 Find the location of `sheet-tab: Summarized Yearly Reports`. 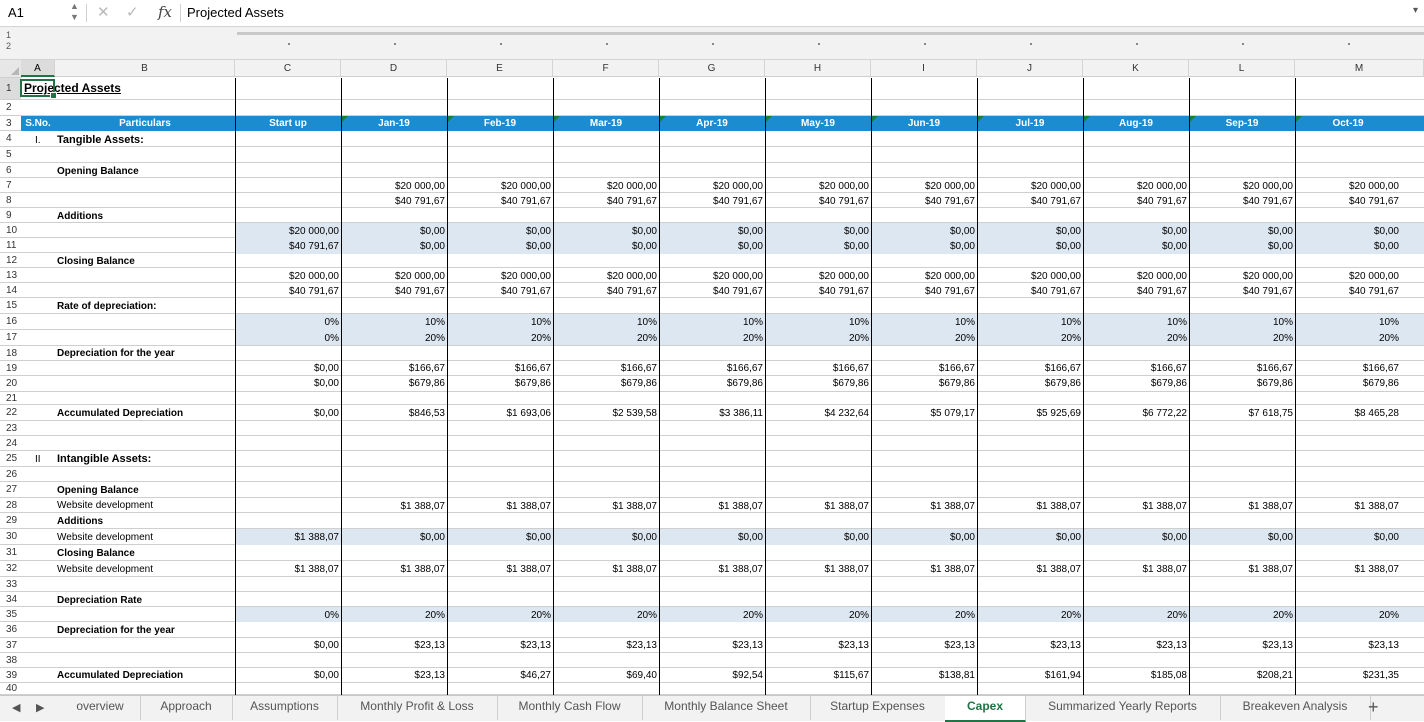

sheet-tab: Summarized Yearly Reports is located at coordinates (1123, 708).